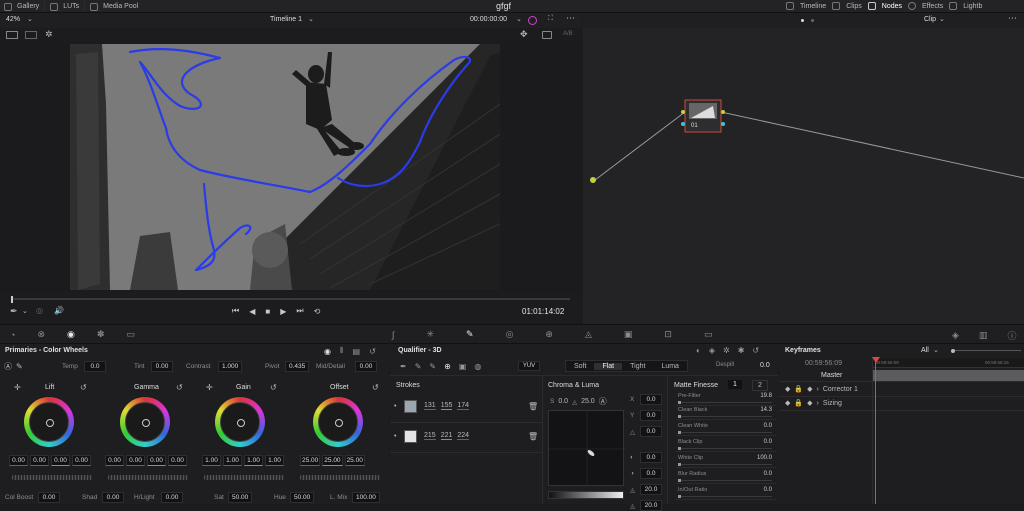 This screenshot has width=1024, height=511. What do you see at coordinates (19, 366) in the screenshot?
I see `picker-icon: ✎` at bounding box center [19, 366].